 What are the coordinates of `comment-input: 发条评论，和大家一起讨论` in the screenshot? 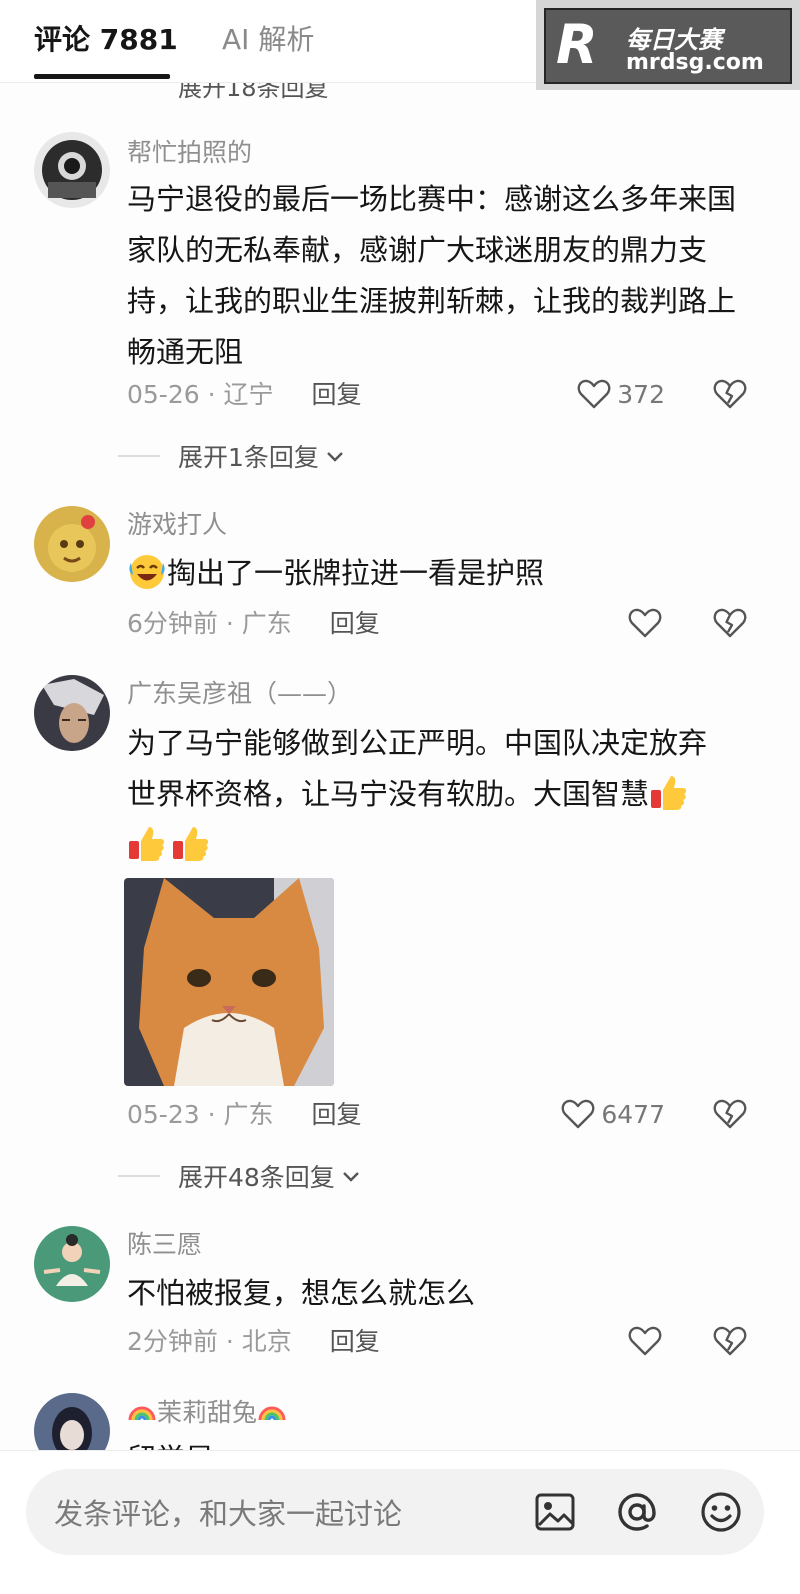 It's located at (395, 1512).